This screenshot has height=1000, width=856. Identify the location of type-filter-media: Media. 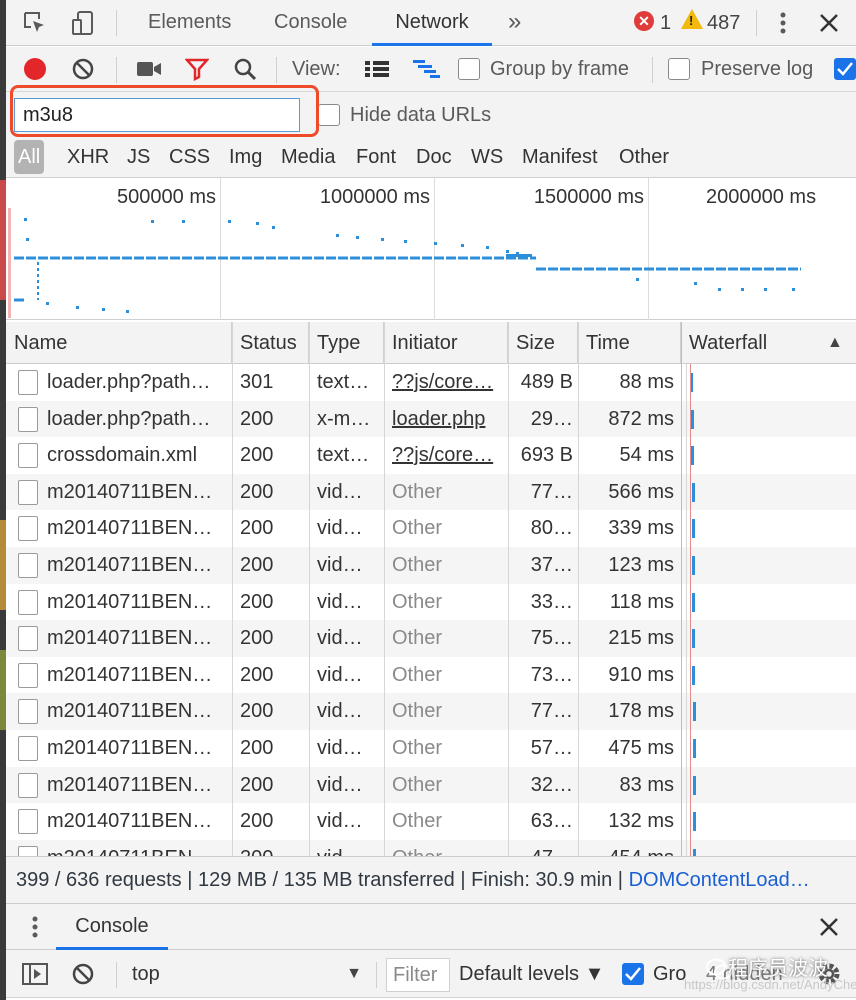
(308, 157).